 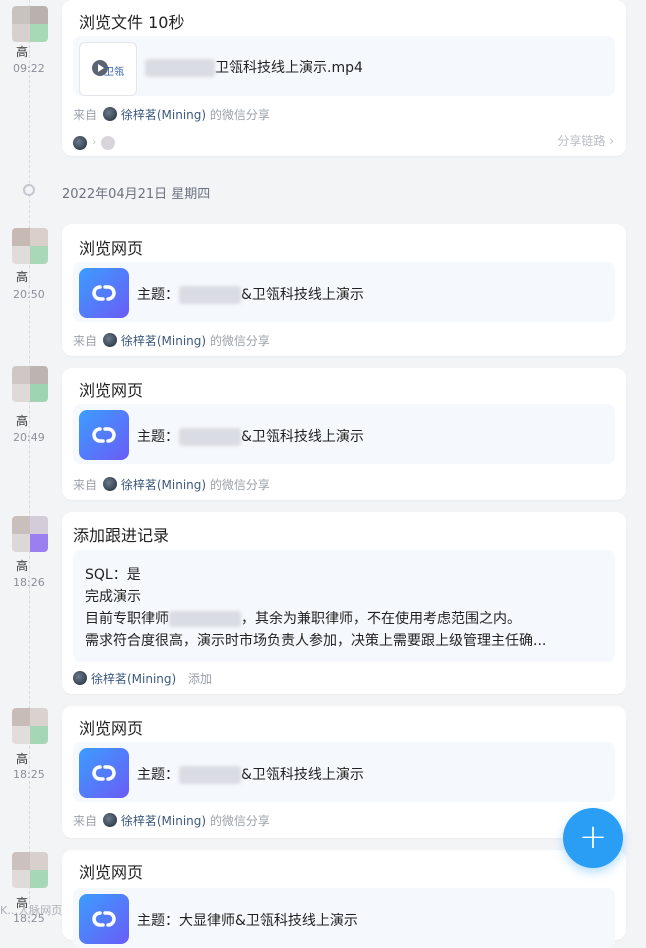 What do you see at coordinates (29, 462) in the screenshot?
I see `timeline-line` at bounding box center [29, 462].